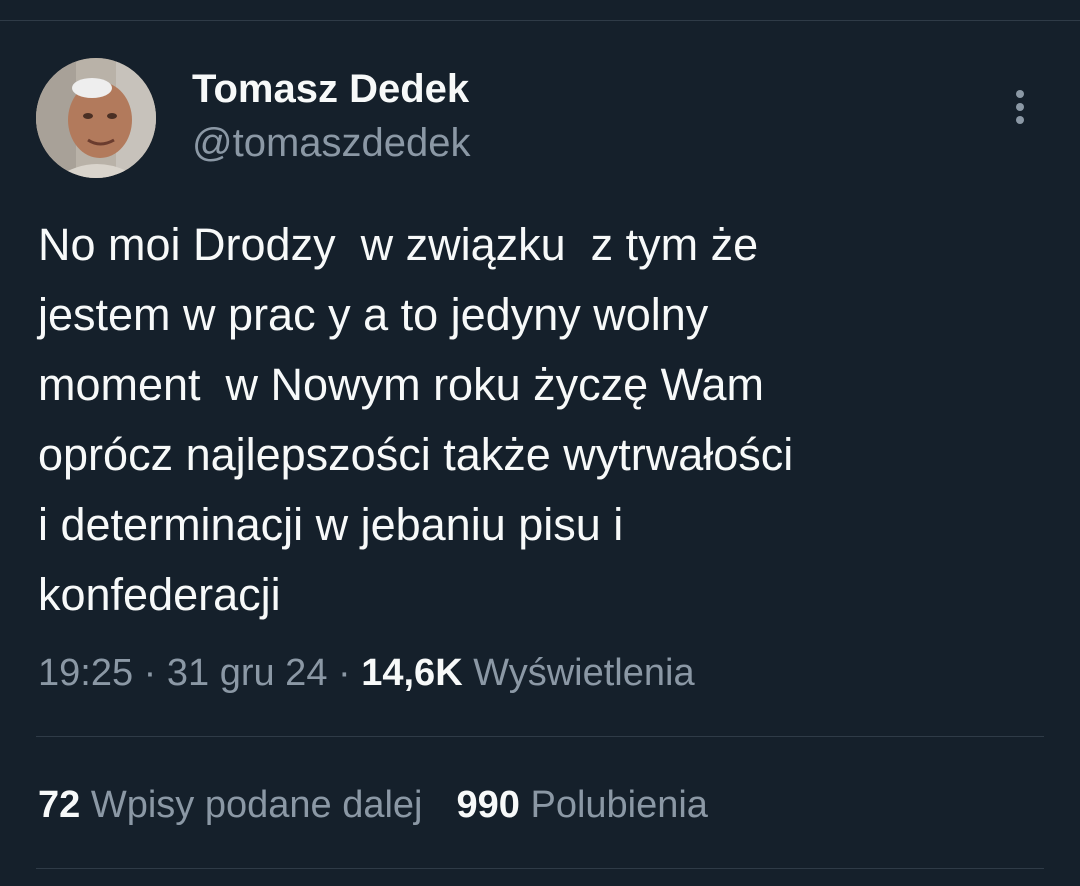 The height and width of the screenshot is (886, 1080). Describe the element at coordinates (1020, 94) in the screenshot. I see `more-vertical-icon` at that location.